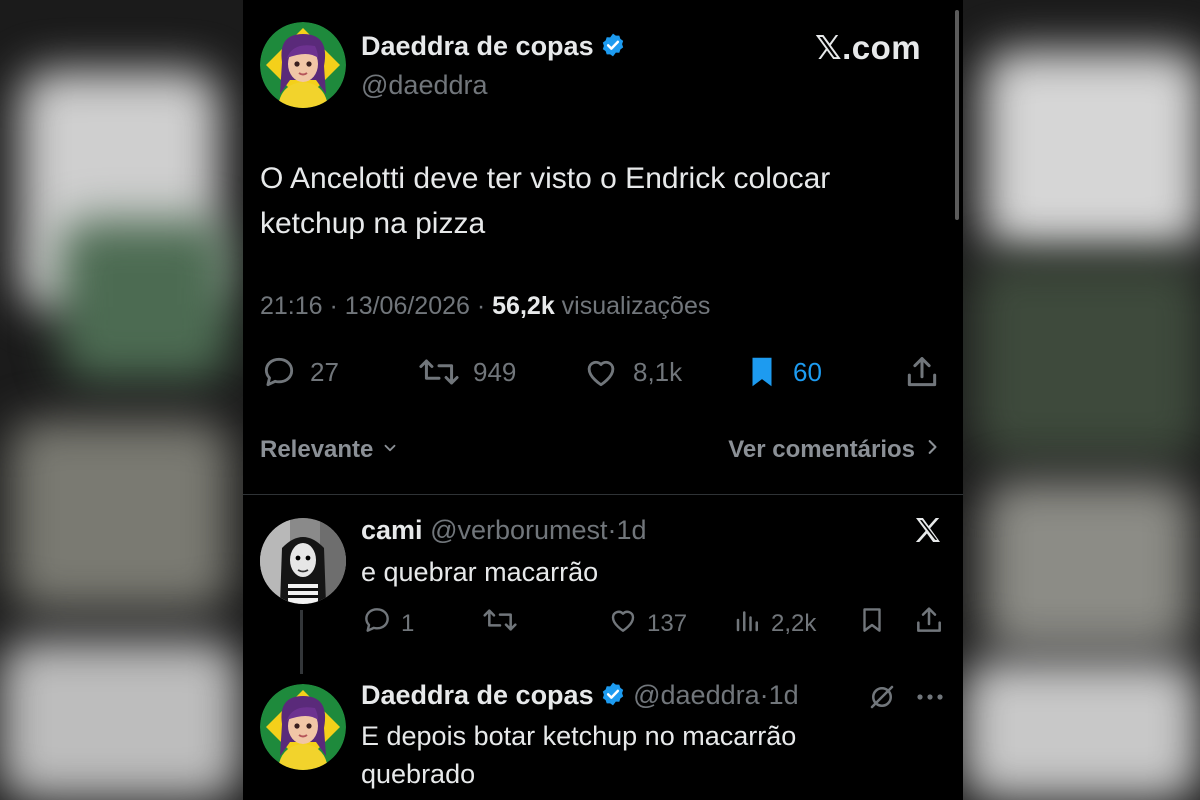  Describe the element at coordinates (407, 306) in the screenshot. I see `tweet-date: 13/06/2026` at that location.